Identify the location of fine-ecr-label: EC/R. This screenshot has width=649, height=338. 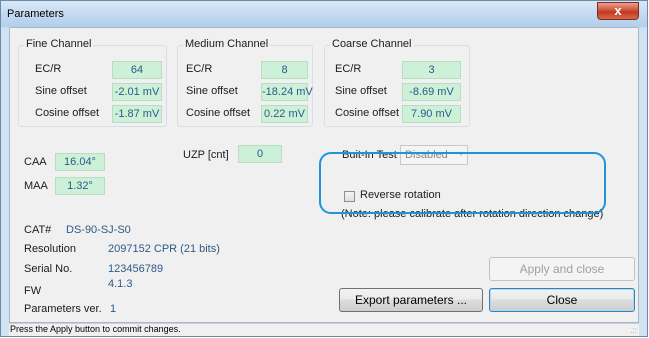
(48, 69).